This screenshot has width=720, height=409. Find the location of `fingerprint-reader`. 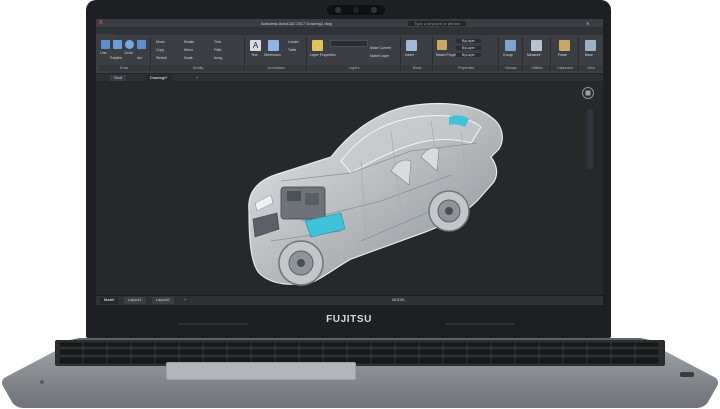

fingerprint-reader is located at coordinates (687, 374).